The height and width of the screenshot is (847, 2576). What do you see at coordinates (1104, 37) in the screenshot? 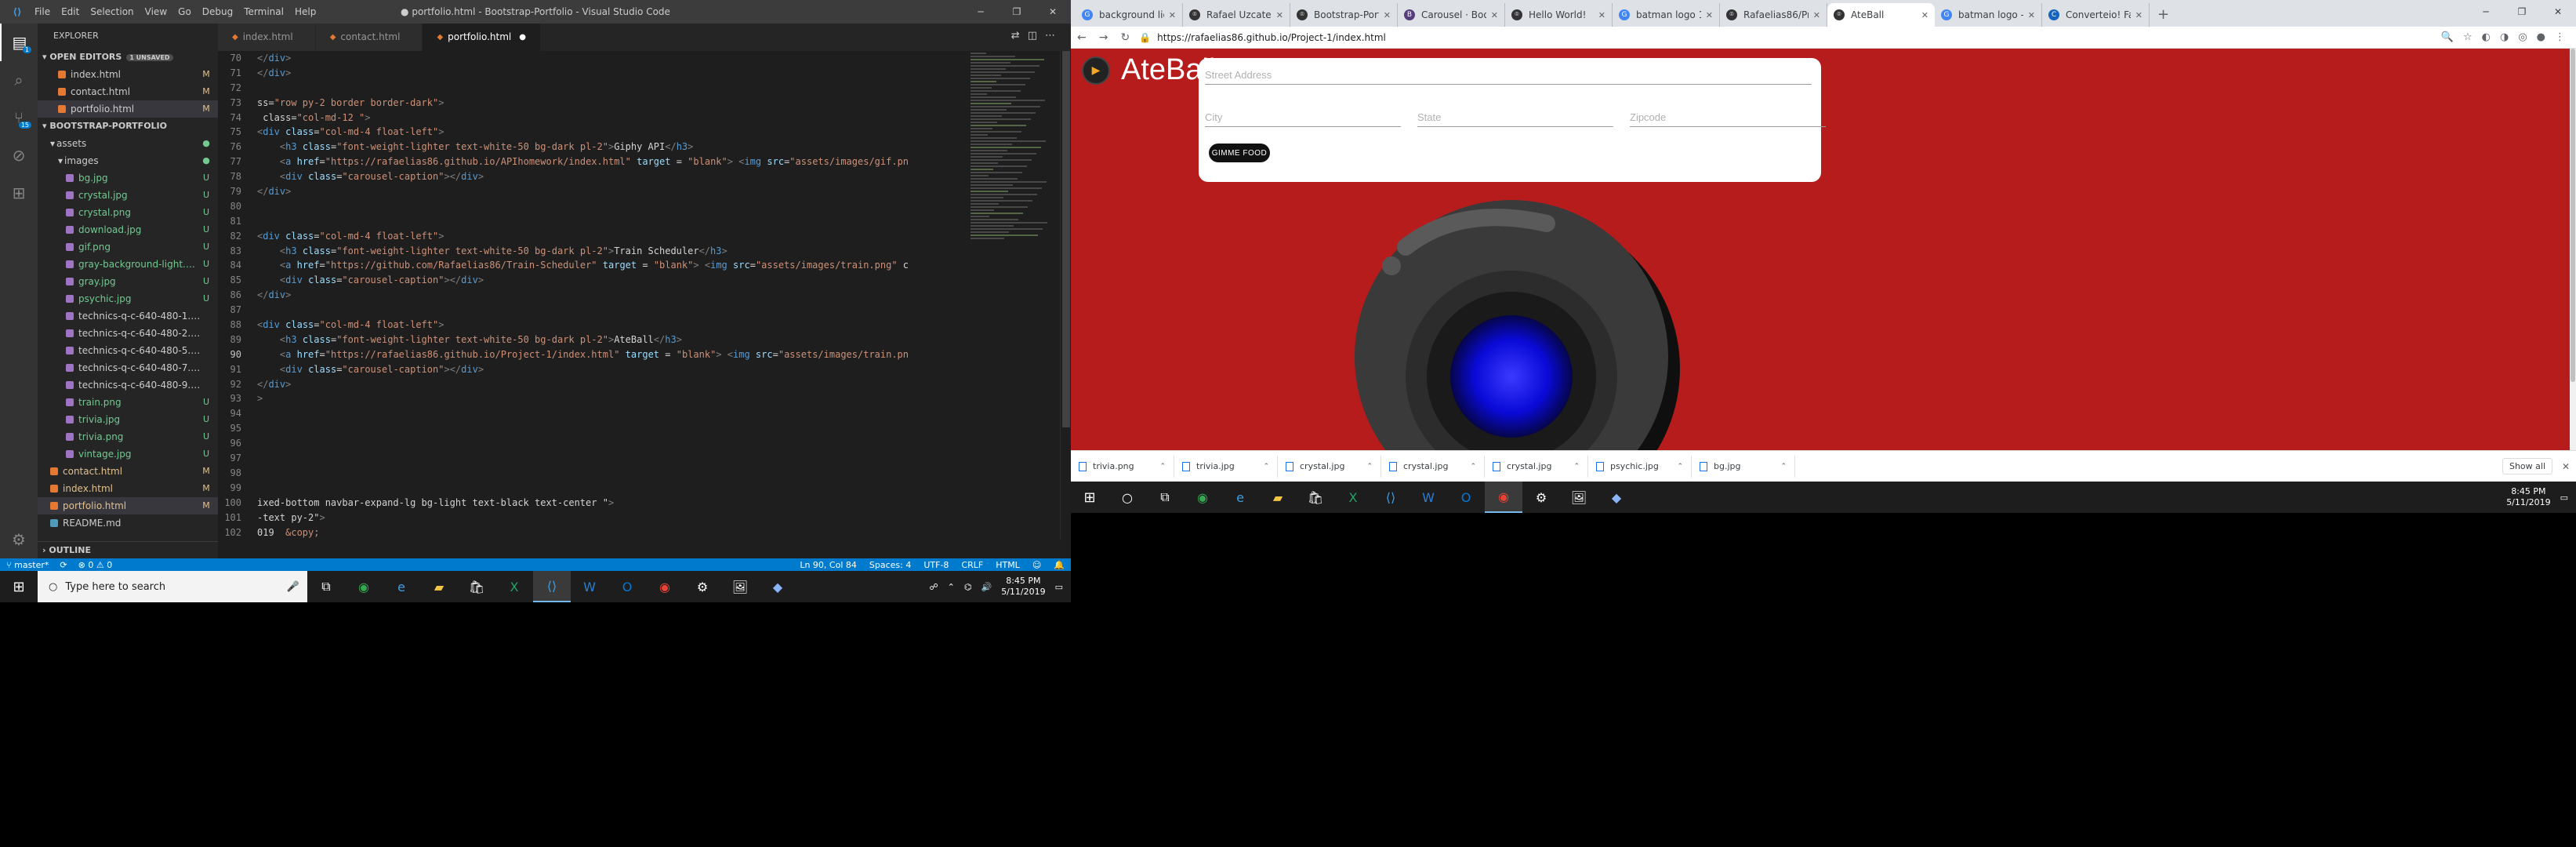
I see `forward-icon: →` at bounding box center [1104, 37].